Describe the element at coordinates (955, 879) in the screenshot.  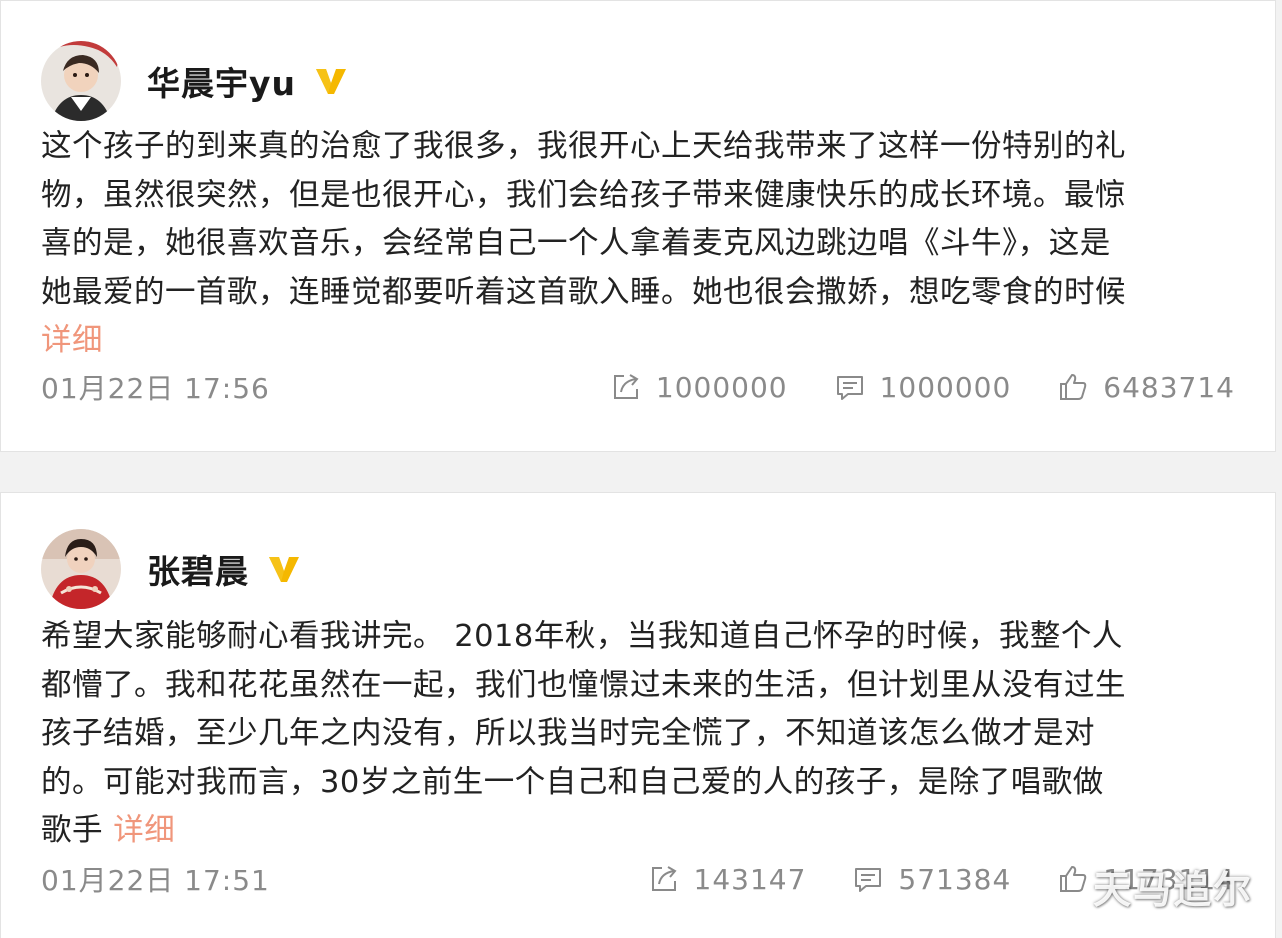
I see `comment-count: 571384` at that location.